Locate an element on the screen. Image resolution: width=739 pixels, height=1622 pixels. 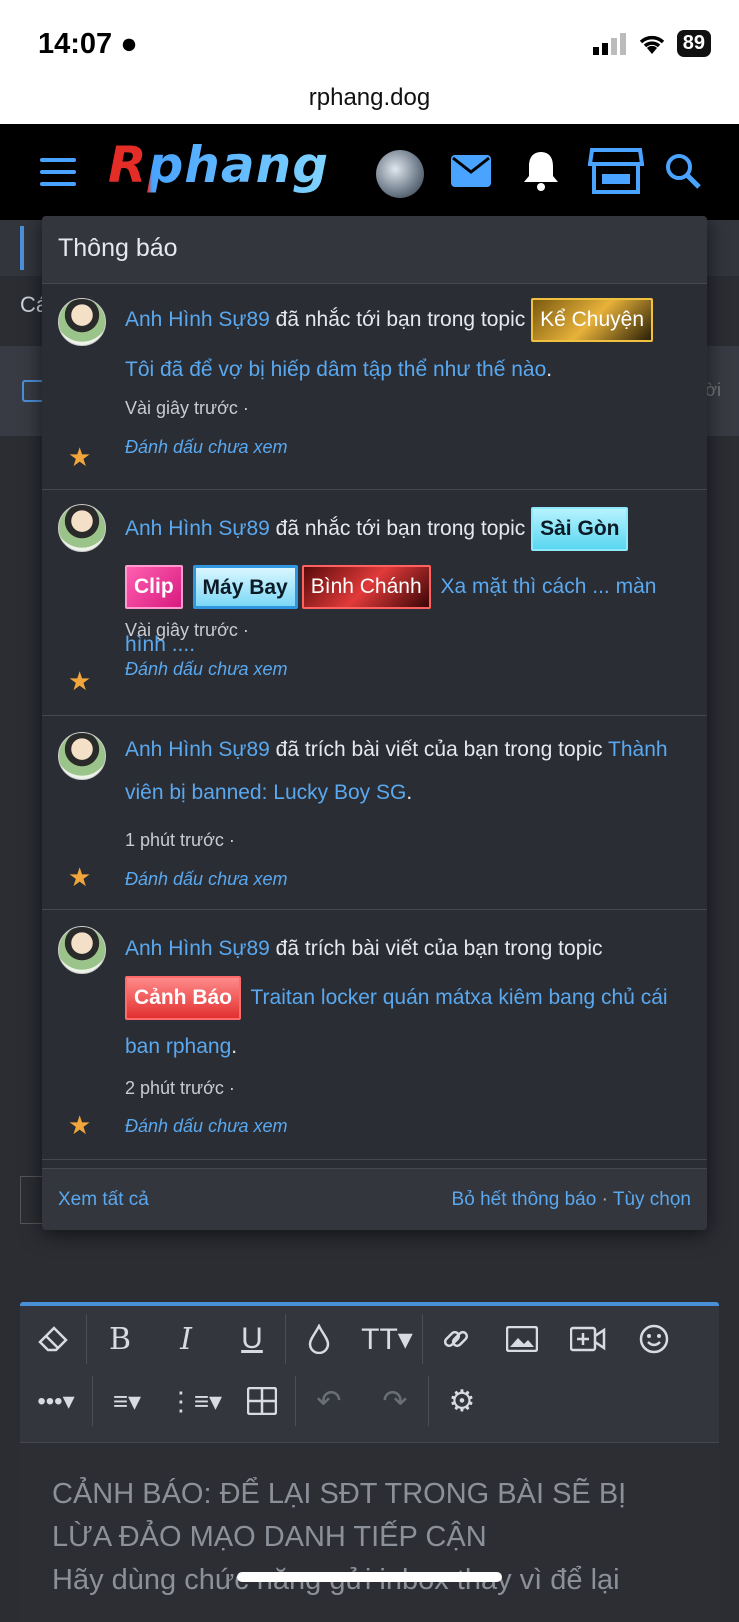
status-bar: 14:07 ● 89 rphang.dog is located at coordinates (369, 62).